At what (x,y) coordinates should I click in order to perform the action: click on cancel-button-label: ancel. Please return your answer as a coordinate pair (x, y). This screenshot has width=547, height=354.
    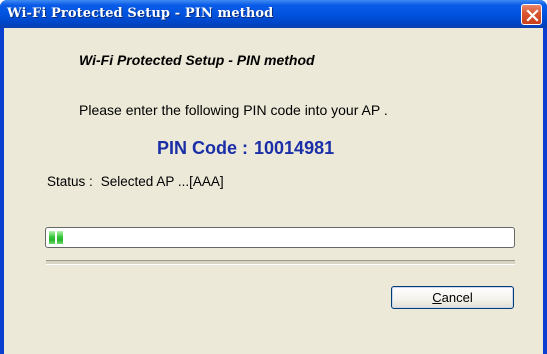
    Looking at the image, I should click on (457, 297).